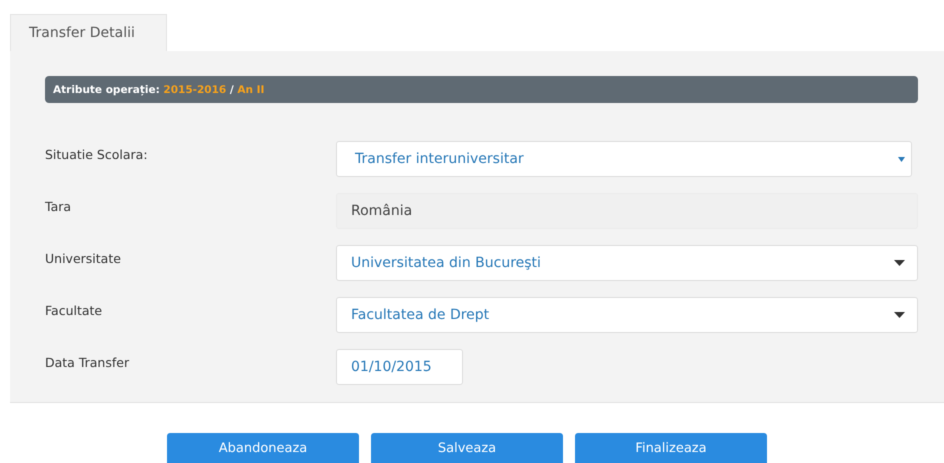 Image resolution: width=944 pixels, height=463 pixels. Describe the element at coordinates (627, 315) in the screenshot. I see `select-field: Facultatea de Drept` at that location.